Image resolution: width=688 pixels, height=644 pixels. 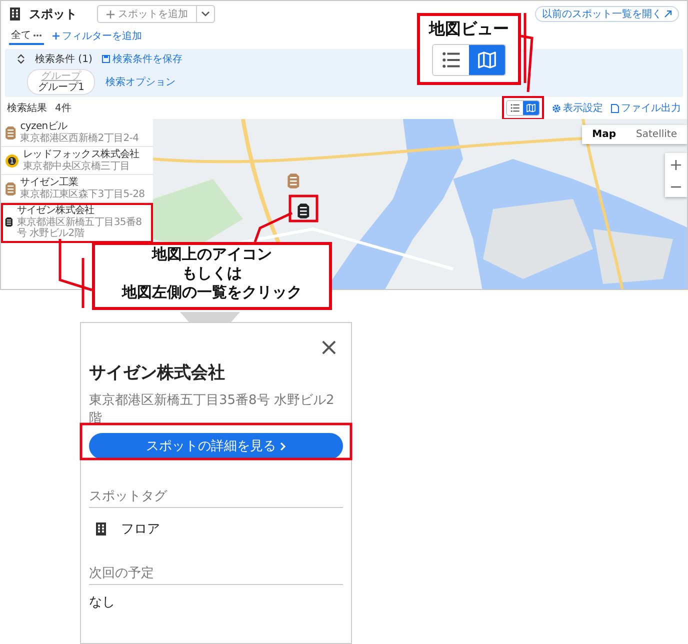 I want to click on map-type-button: Map, so click(x=604, y=134).